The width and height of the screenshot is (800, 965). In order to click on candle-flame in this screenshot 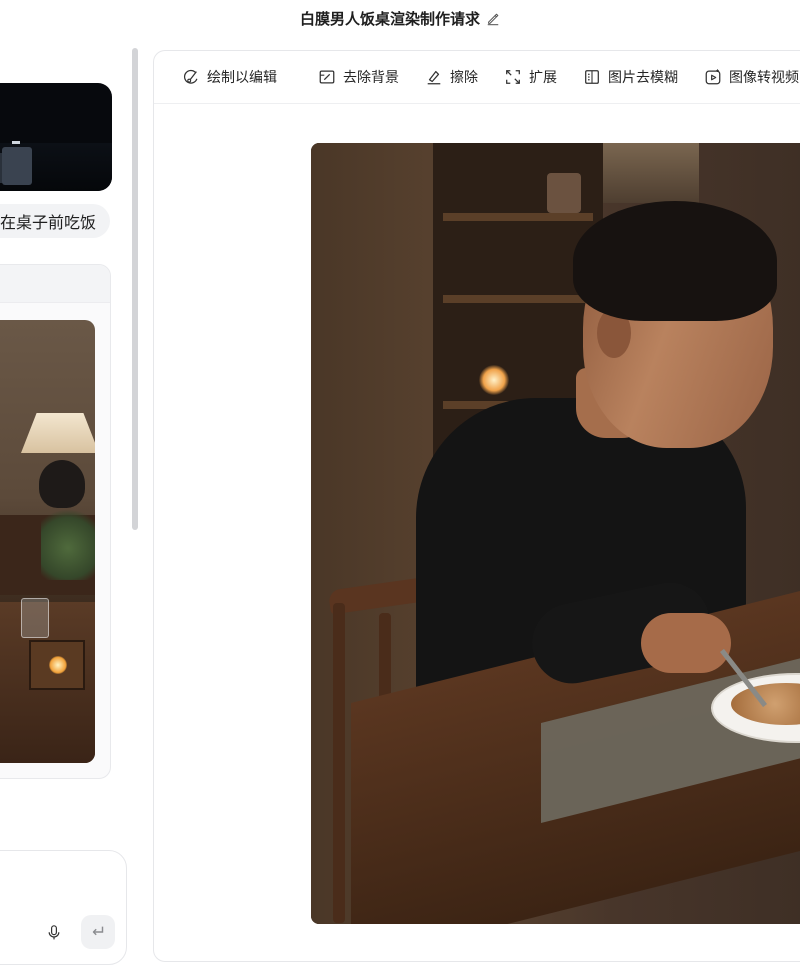, I will do `click(58, 665)`.